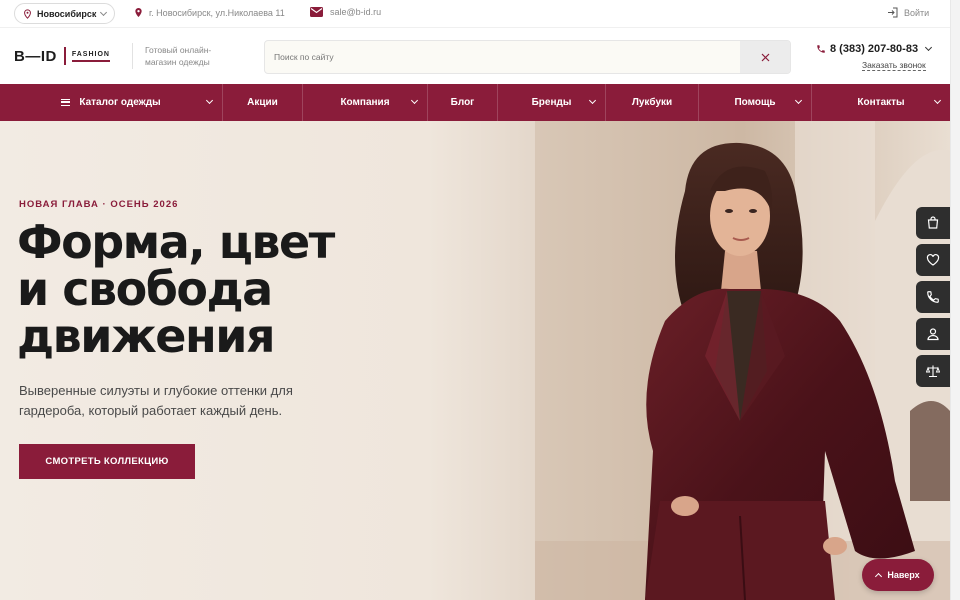  I want to click on nav-item-label: Акции, so click(262, 102).